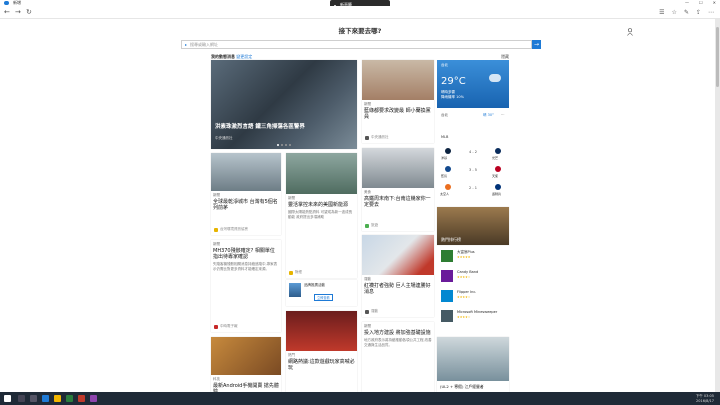  What do you see at coordinates (380, 137) in the screenshot?
I see `card-footer: 中央通訊社` at bounding box center [380, 137].